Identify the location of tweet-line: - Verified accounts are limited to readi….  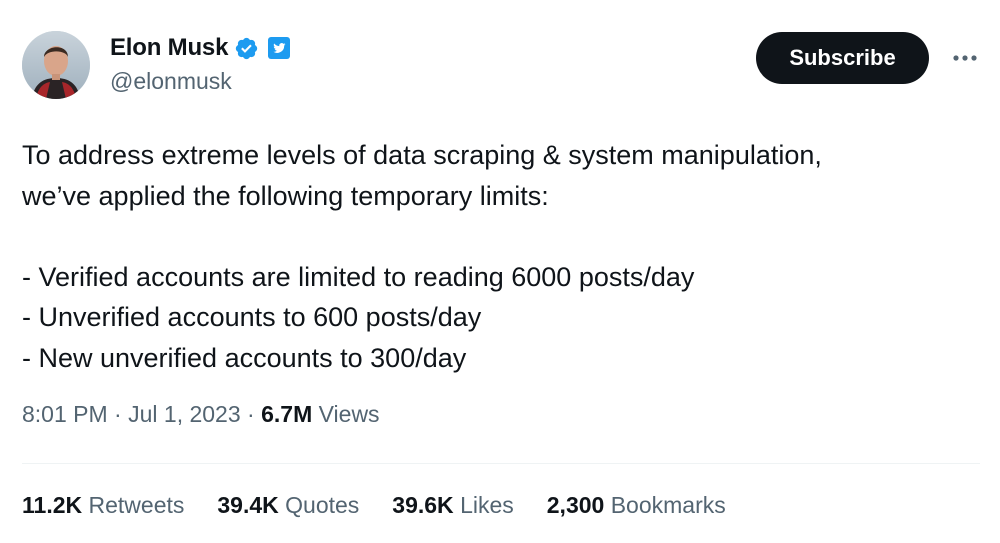
(358, 276).